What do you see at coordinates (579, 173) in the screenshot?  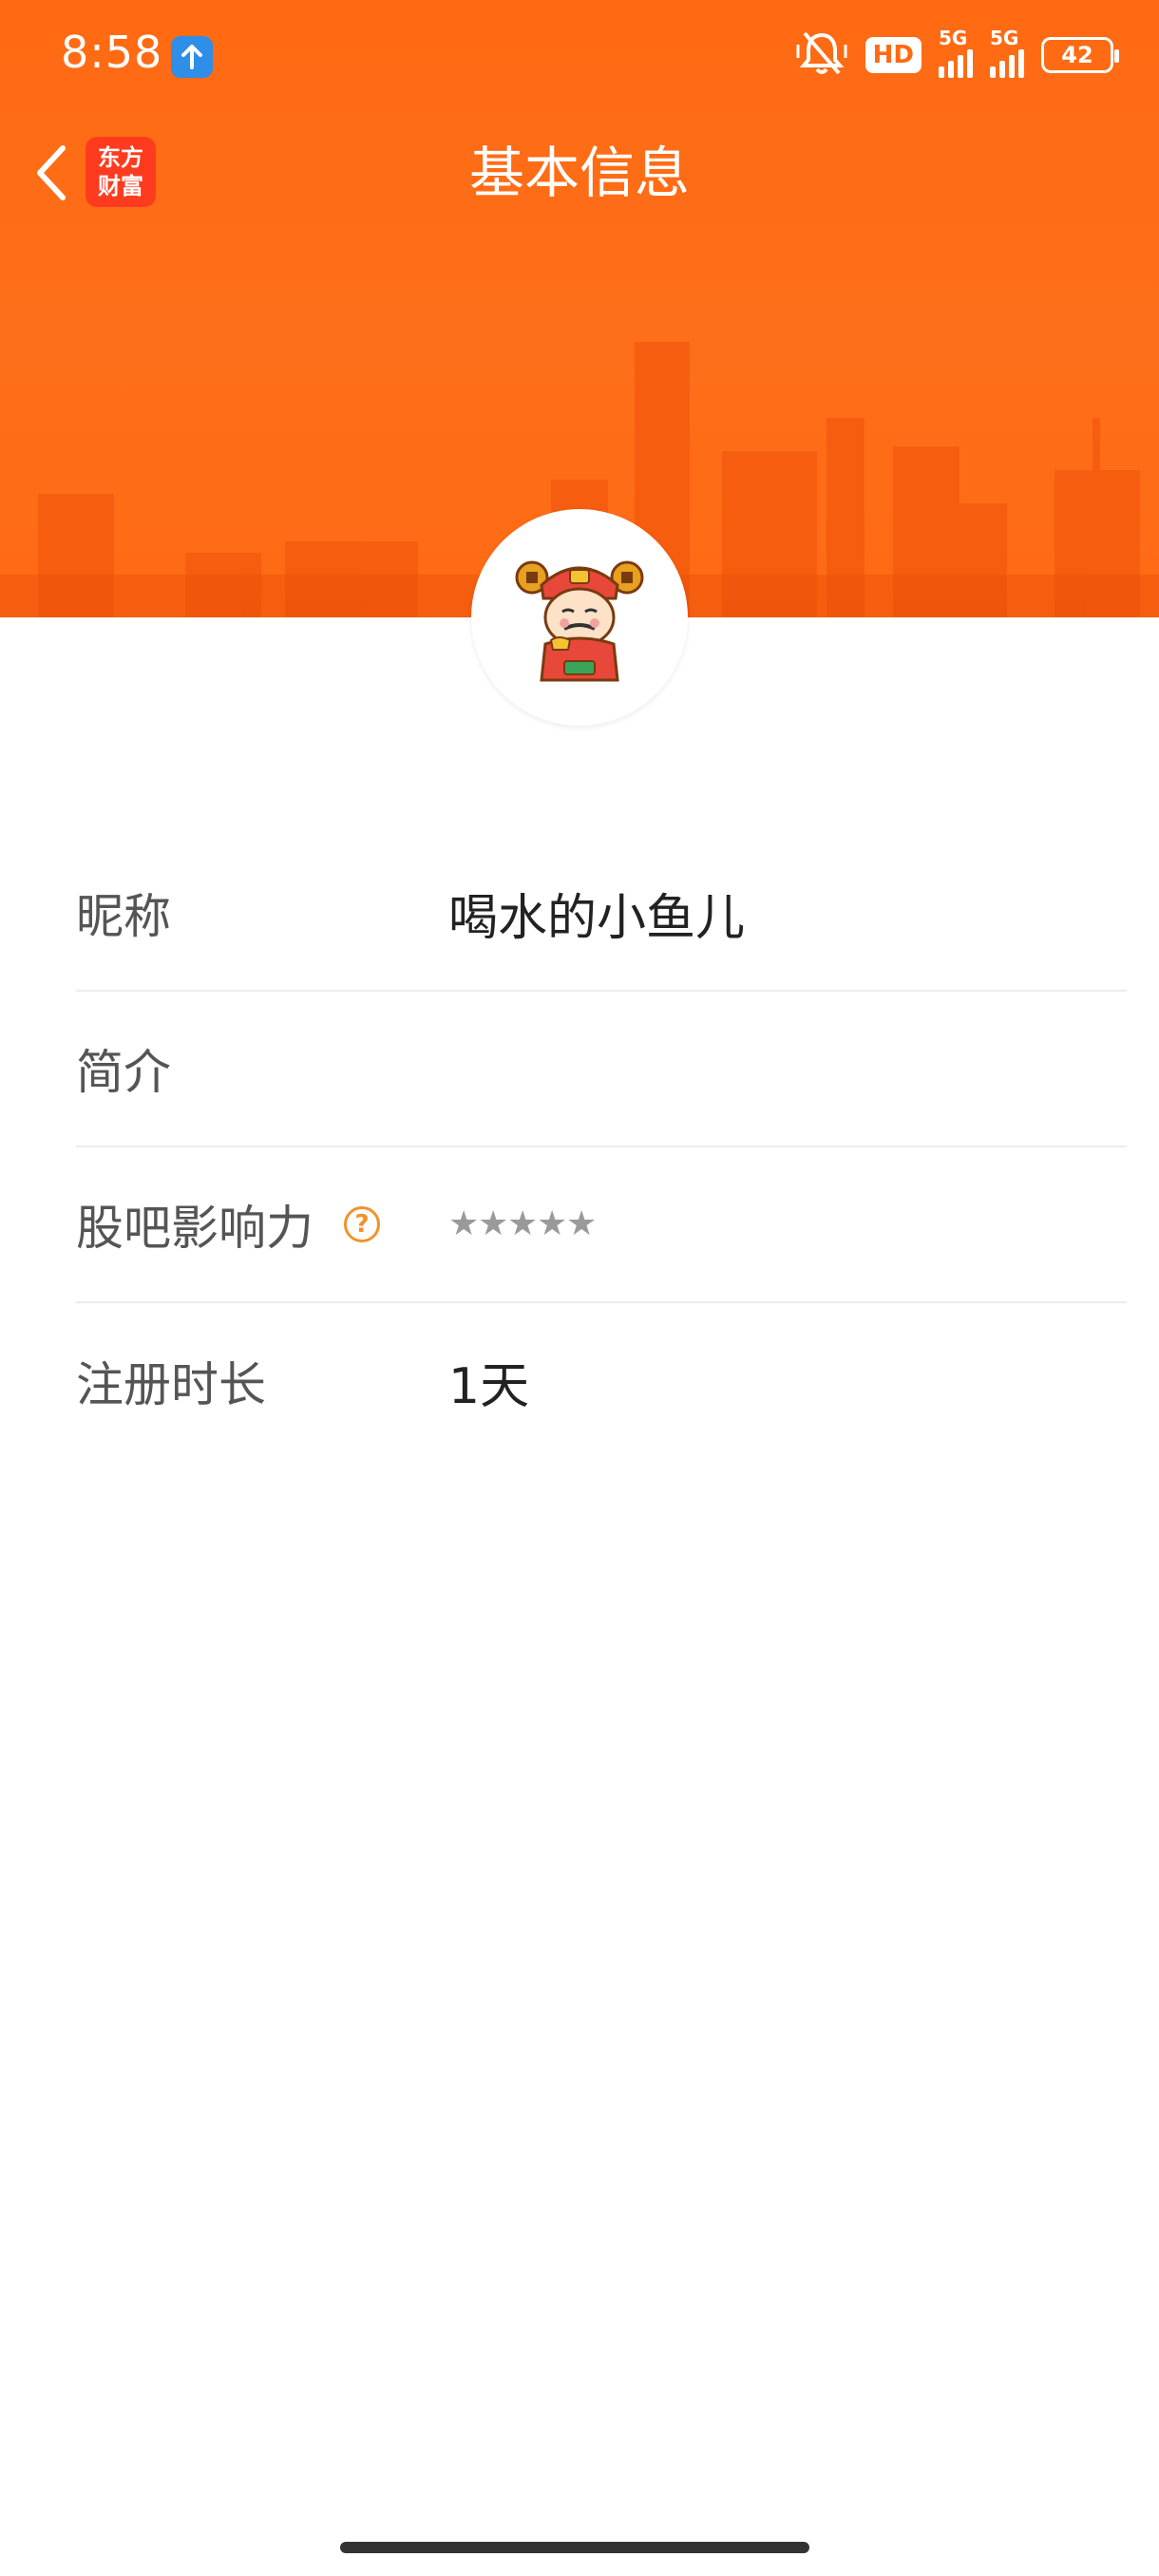 I see `page-title: 基本信息` at bounding box center [579, 173].